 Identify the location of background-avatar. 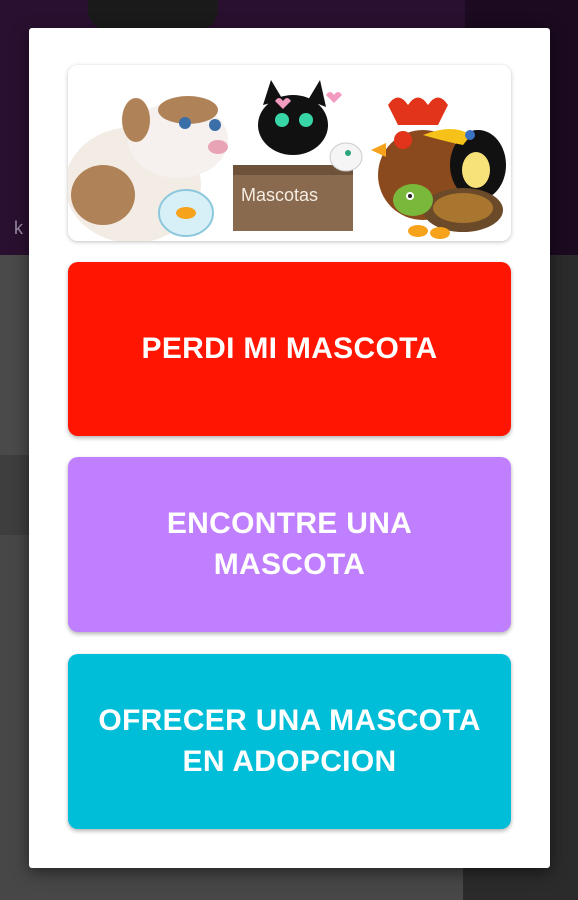
(153, 15).